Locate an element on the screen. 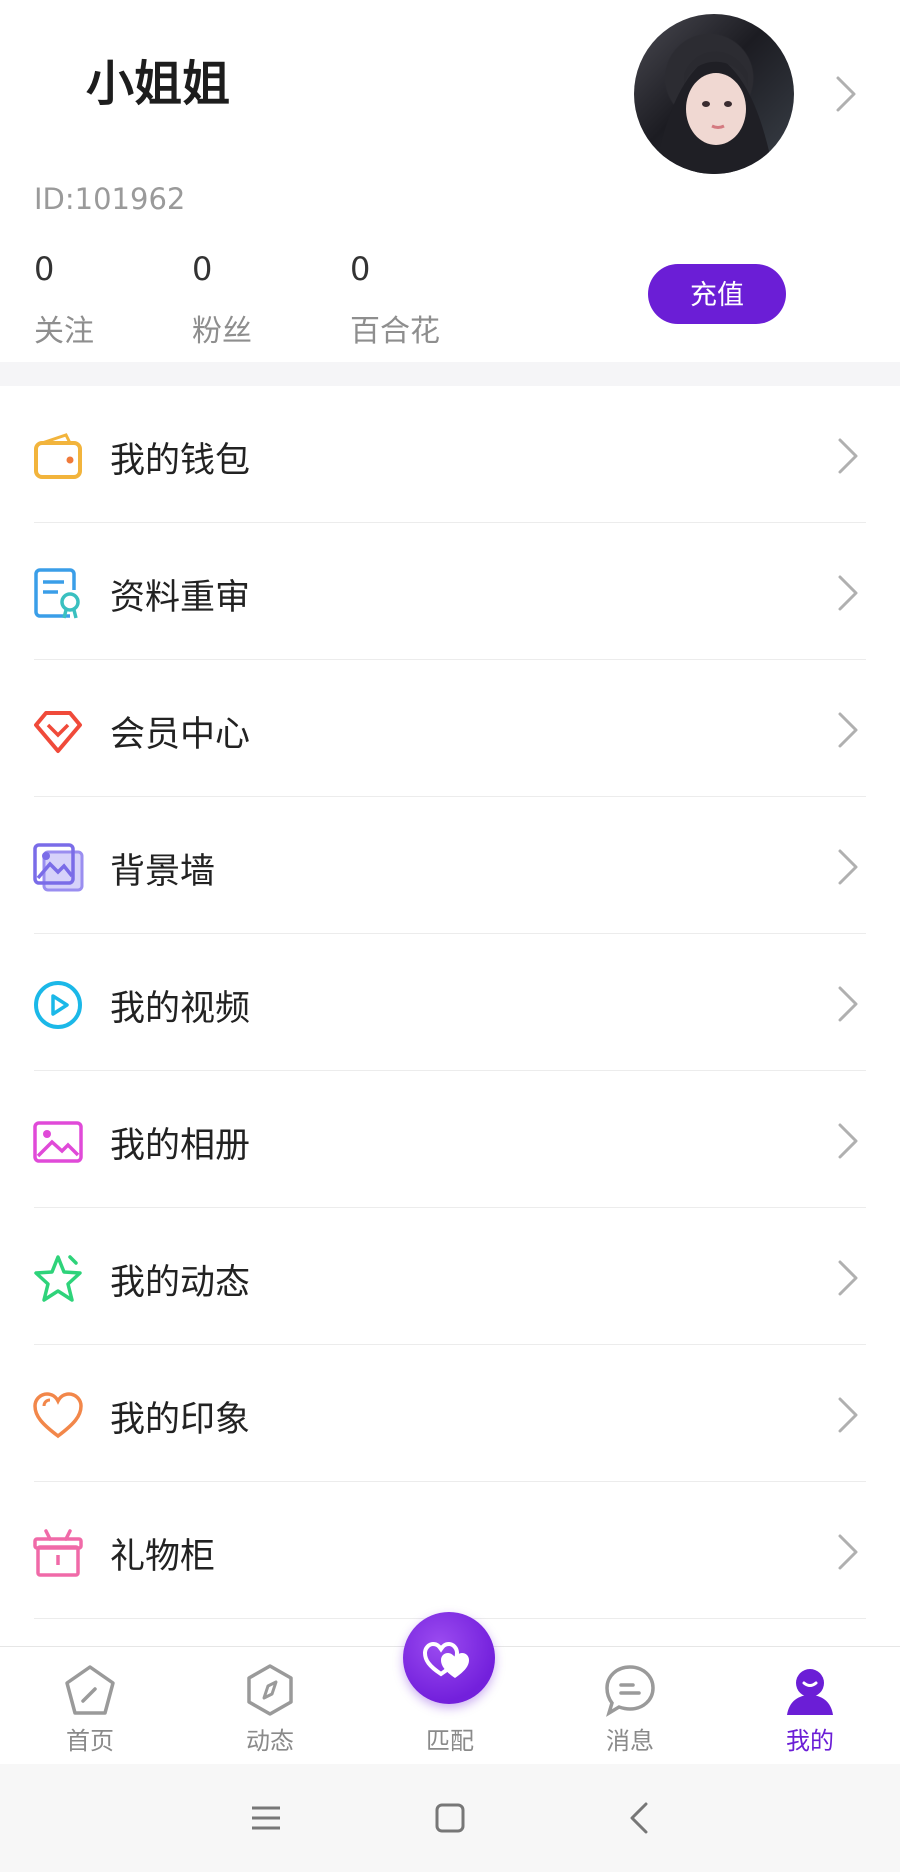  tab-home: 首页 is located at coordinates (90, 1706).